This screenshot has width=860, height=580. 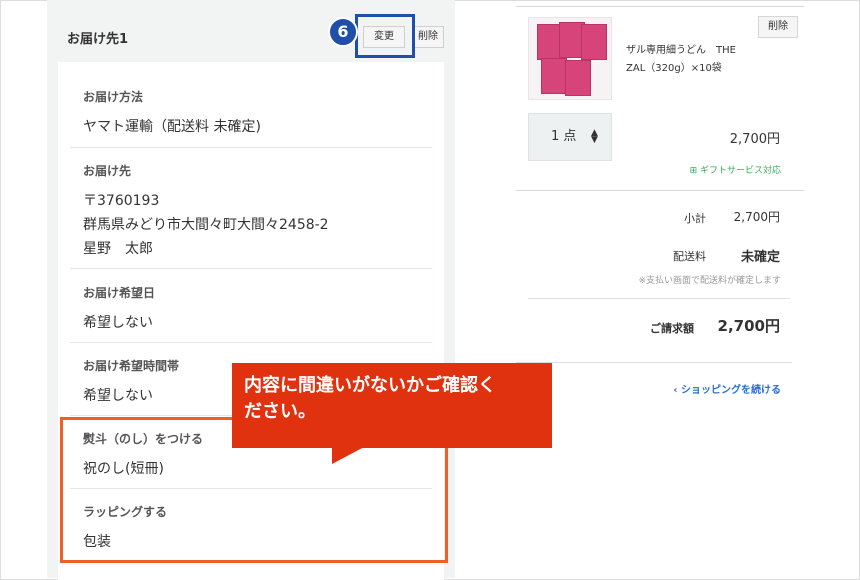 What do you see at coordinates (392, 405) in the screenshot?
I see `instruction-callout: 内容に間違いがないかご確認く ださい。` at bounding box center [392, 405].